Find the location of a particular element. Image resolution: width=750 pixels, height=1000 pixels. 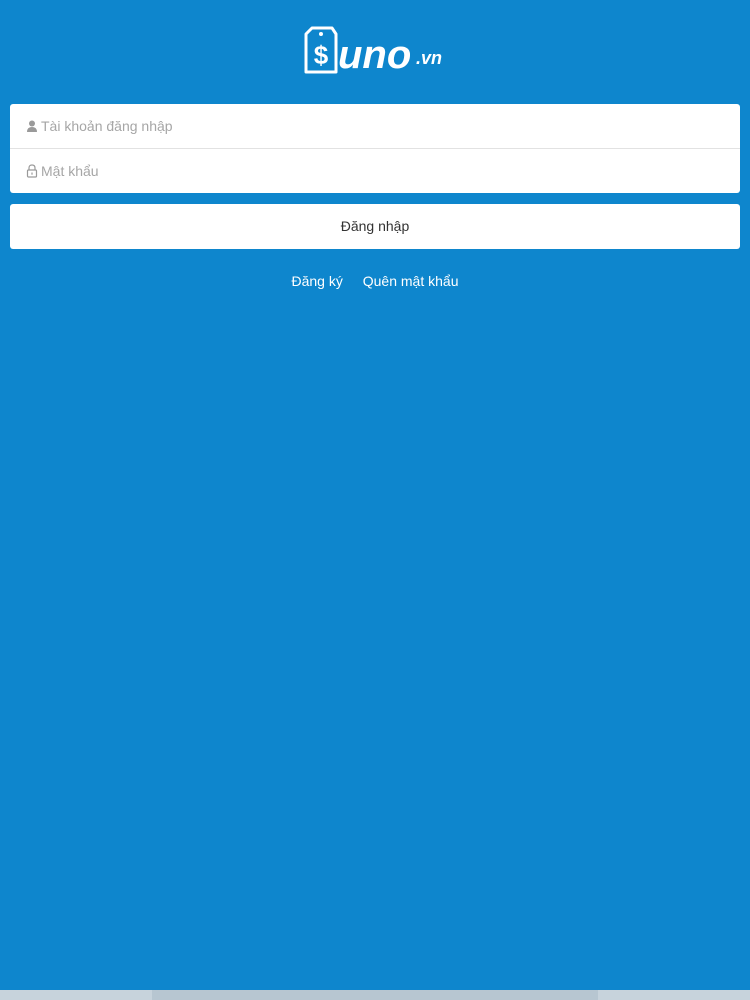

auth-links: Đăng ký Quên mật khẩu is located at coordinates (375, 281).